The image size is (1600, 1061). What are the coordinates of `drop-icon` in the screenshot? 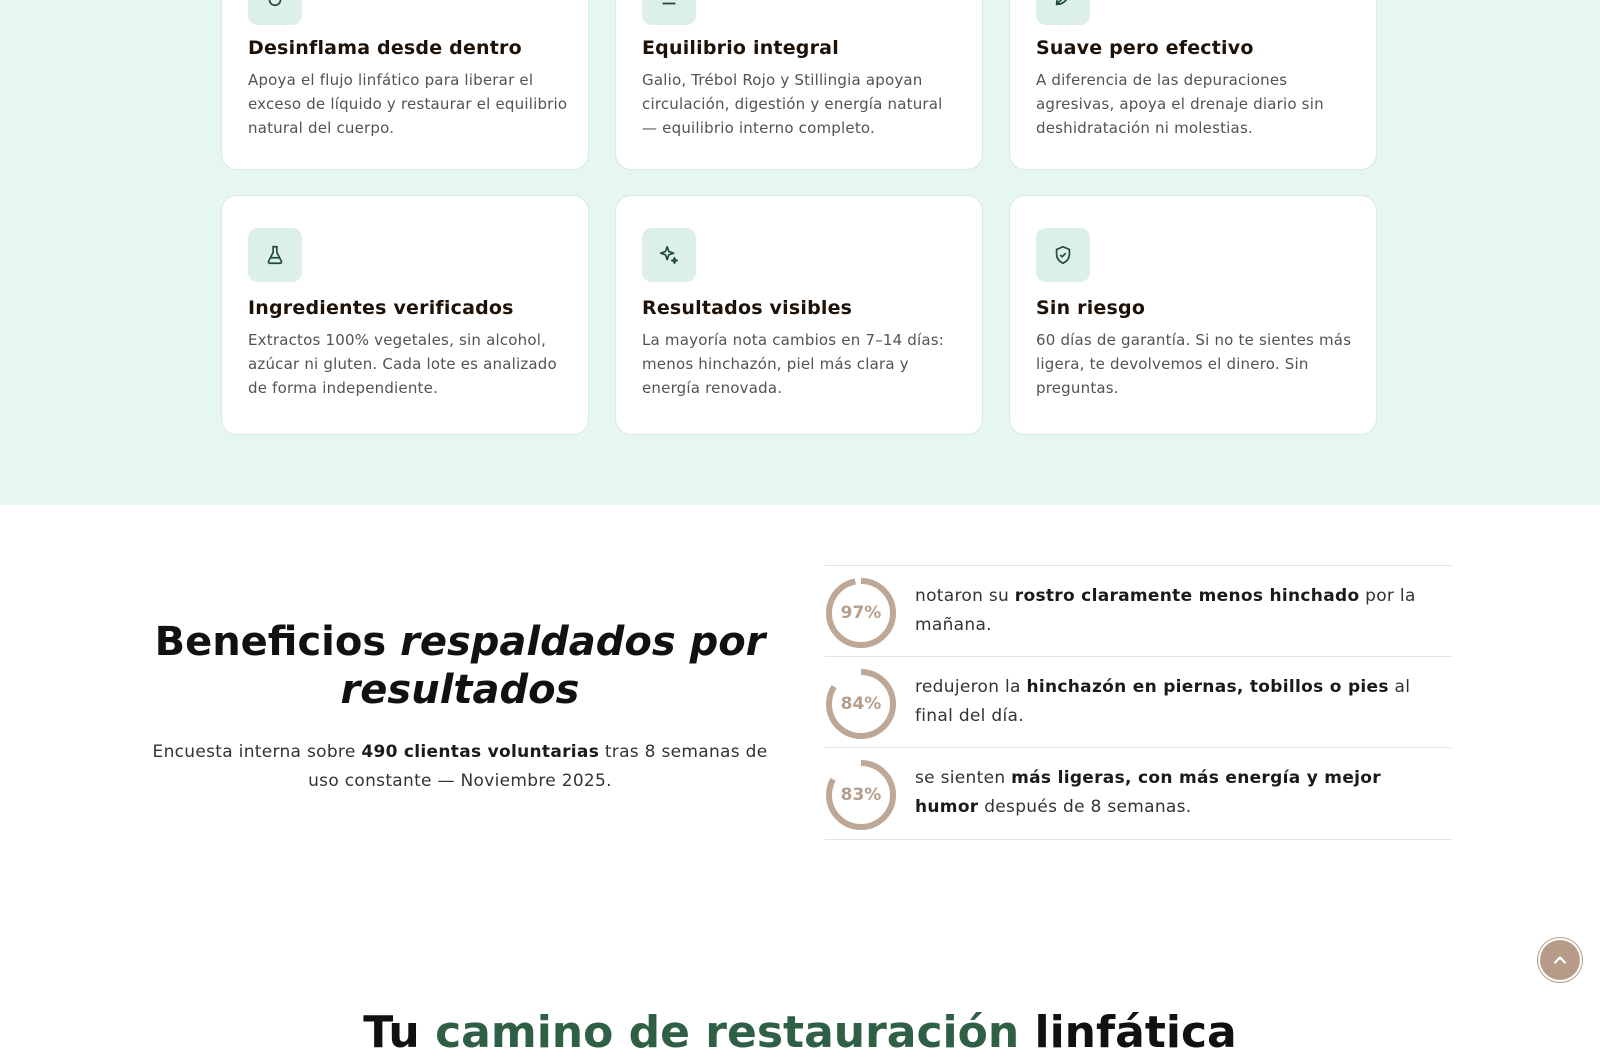 It's located at (275, 12).